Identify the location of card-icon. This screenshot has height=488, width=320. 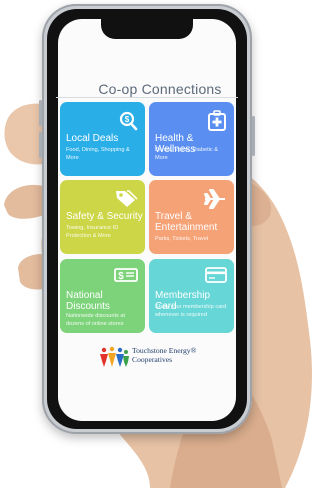
(216, 277).